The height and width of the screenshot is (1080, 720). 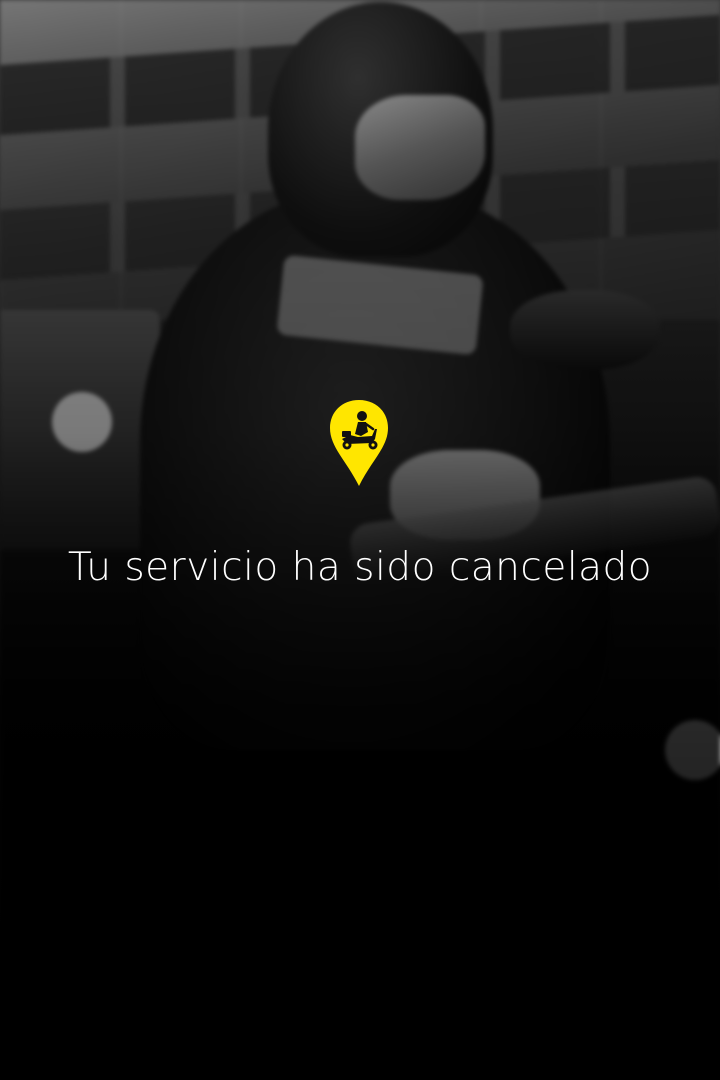 What do you see at coordinates (359, 443) in the screenshot?
I see `scooter-delivery-pin-icon` at bounding box center [359, 443].